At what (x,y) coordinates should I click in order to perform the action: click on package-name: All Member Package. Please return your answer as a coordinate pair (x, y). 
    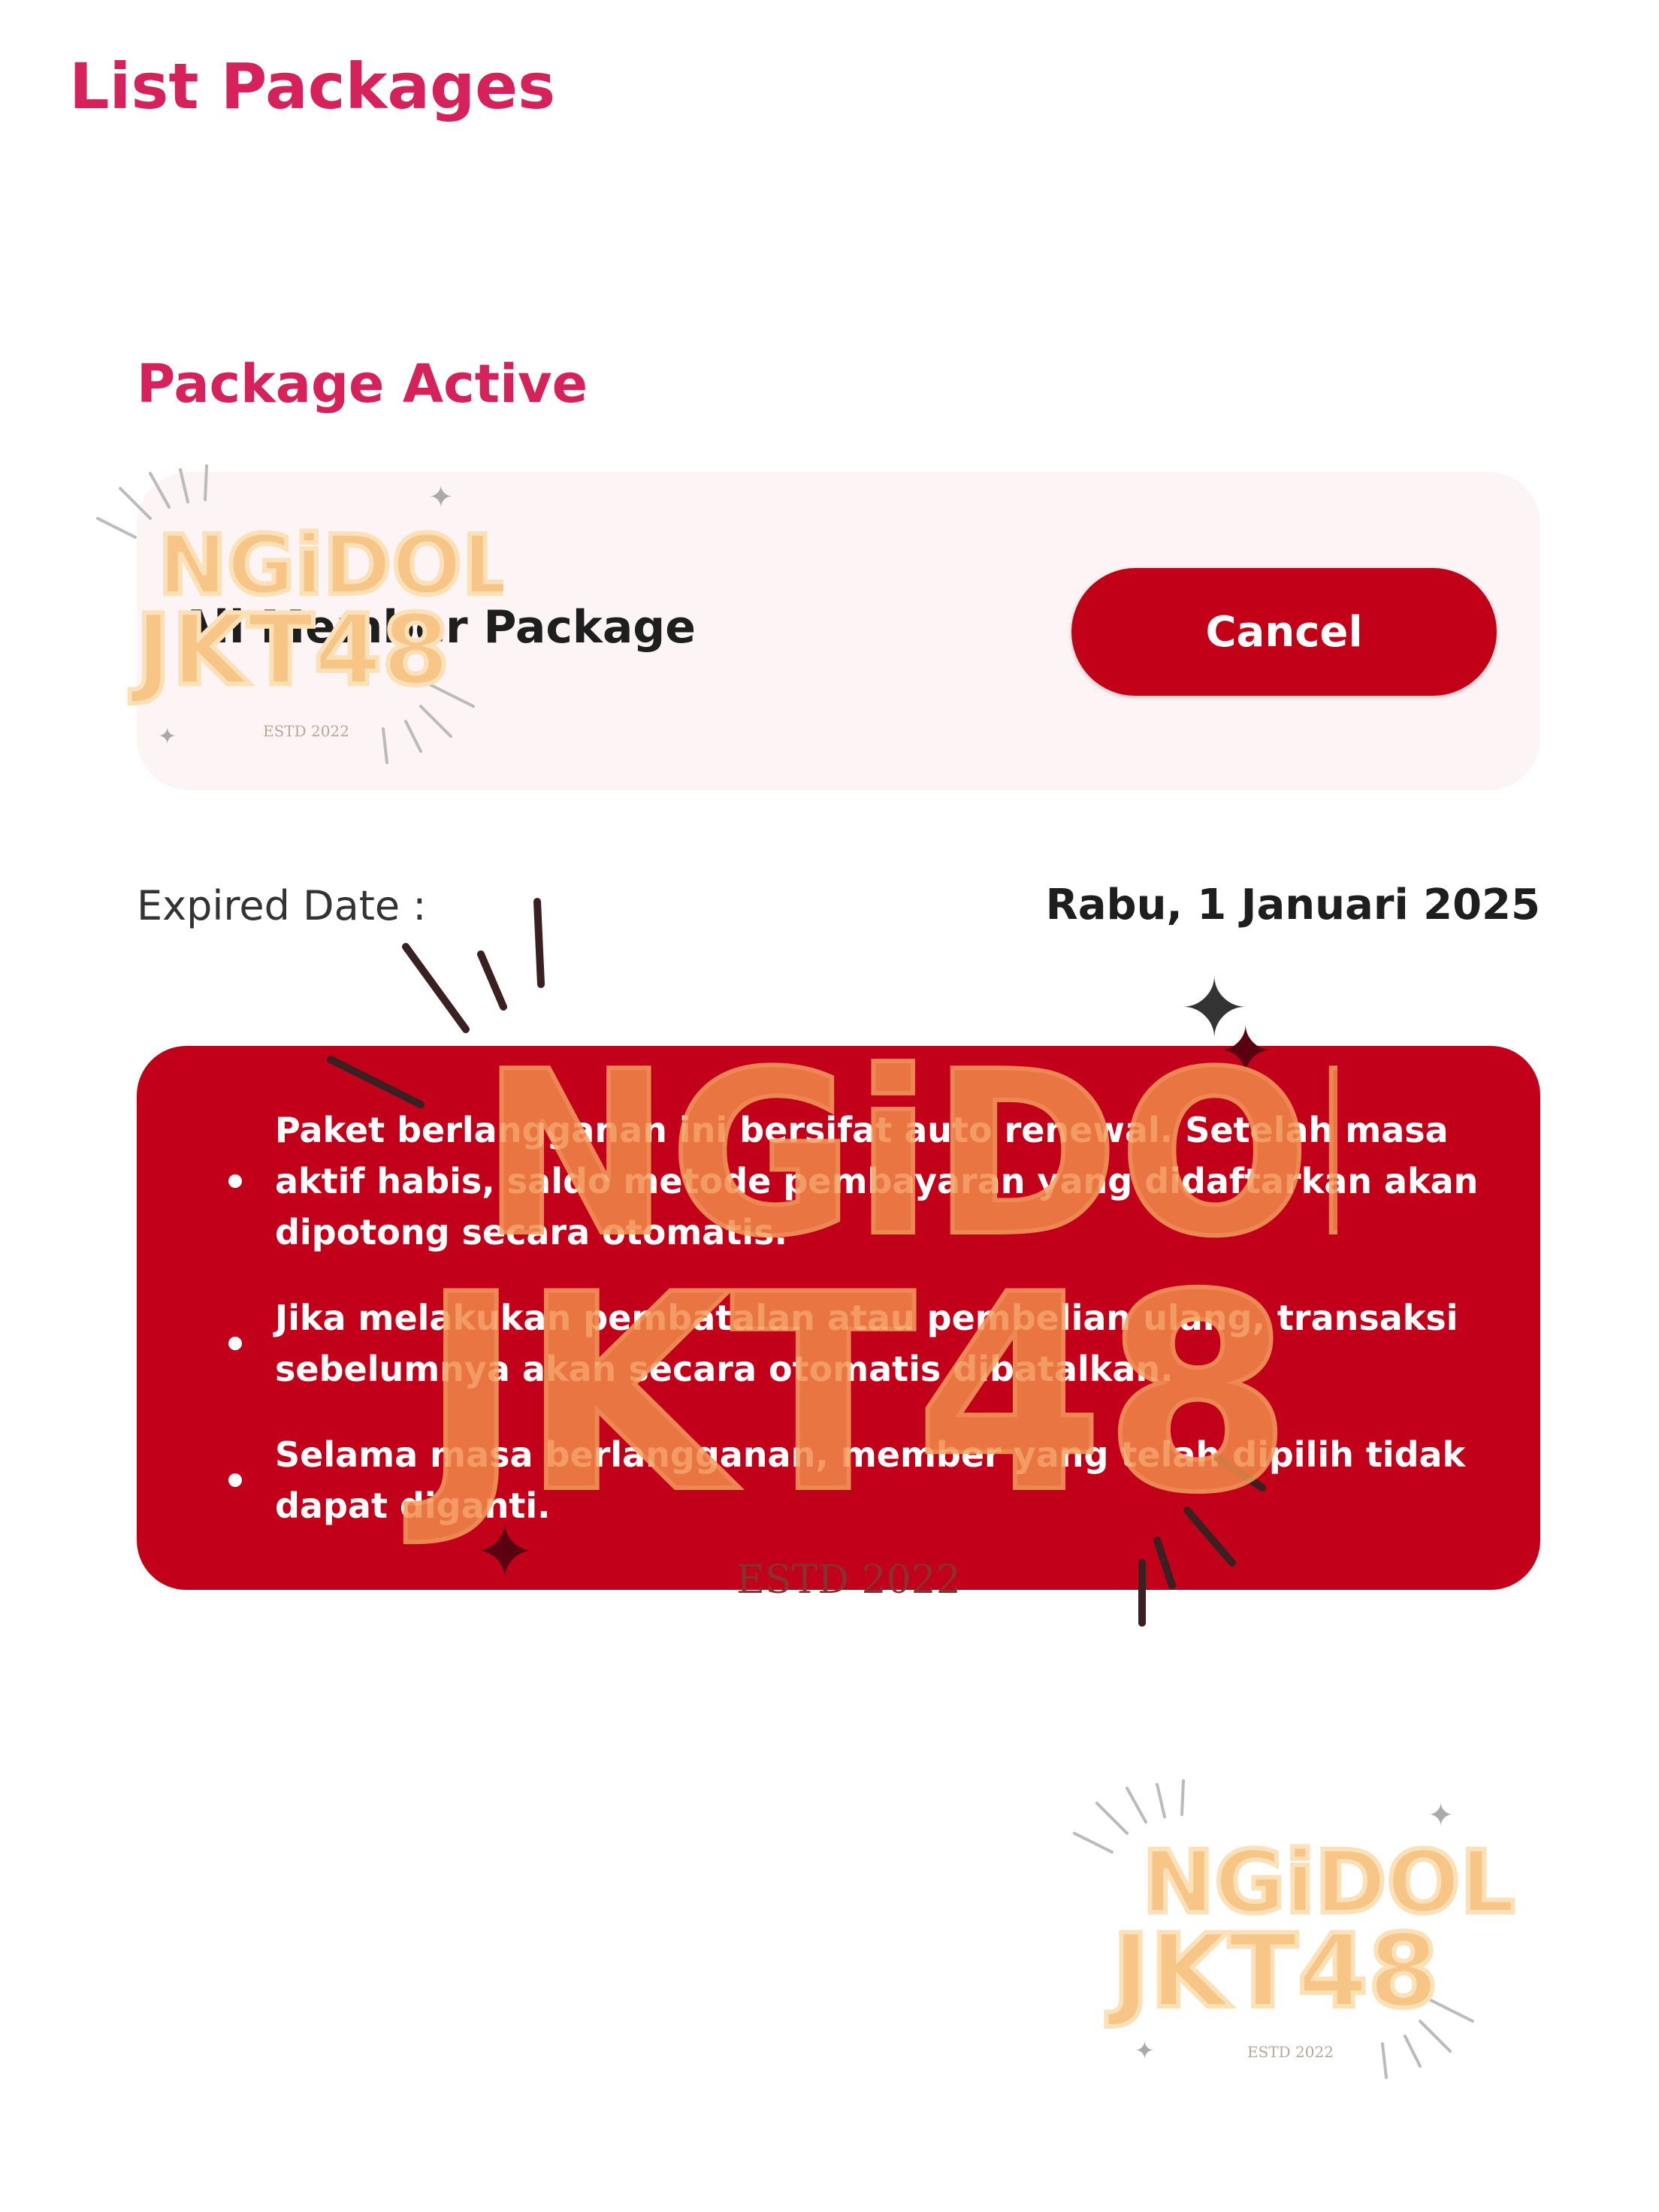
    Looking at the image, I should click on (438, 628).